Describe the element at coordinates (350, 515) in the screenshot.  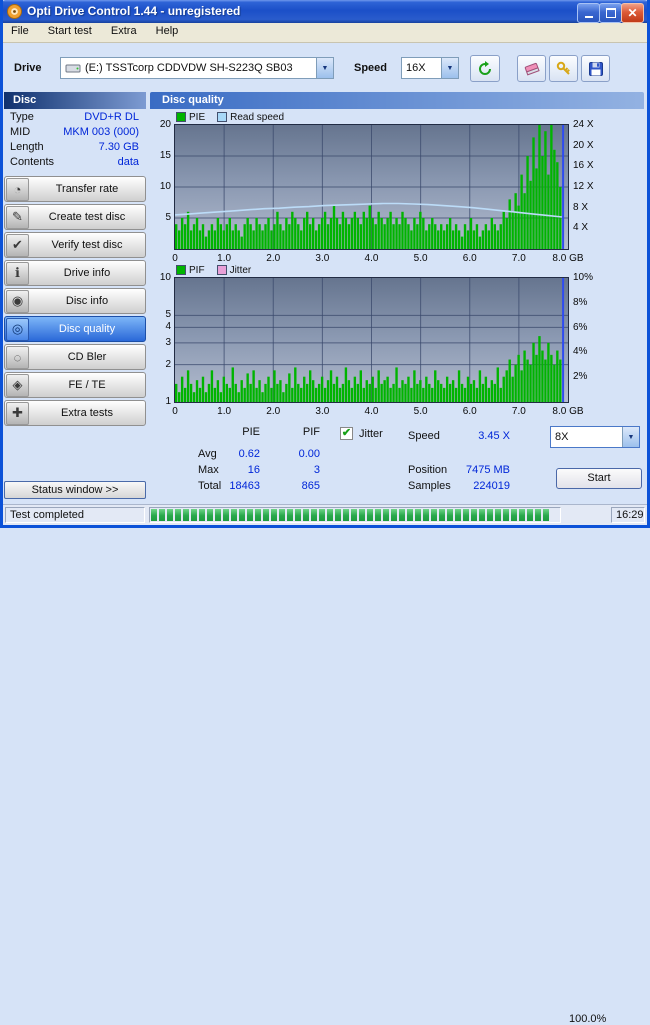
I see `progress-fill` at that location.